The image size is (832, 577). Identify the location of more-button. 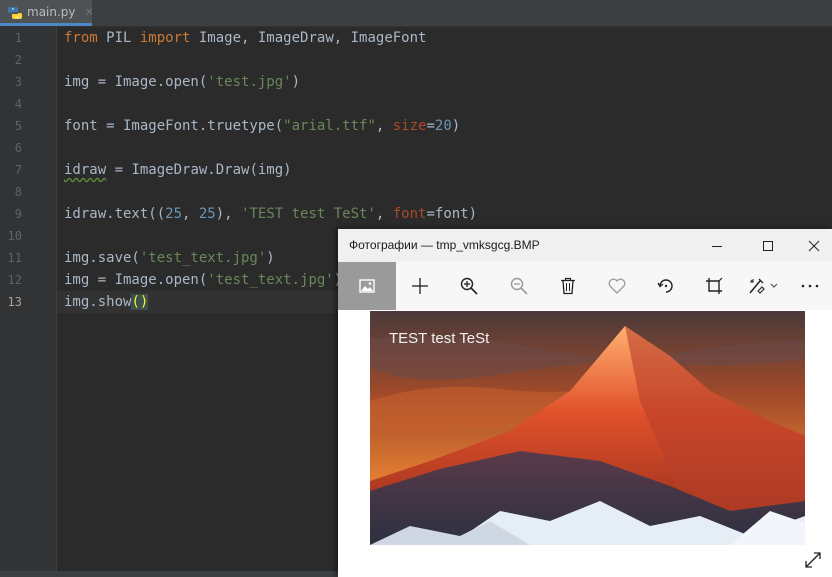
(810, 286).